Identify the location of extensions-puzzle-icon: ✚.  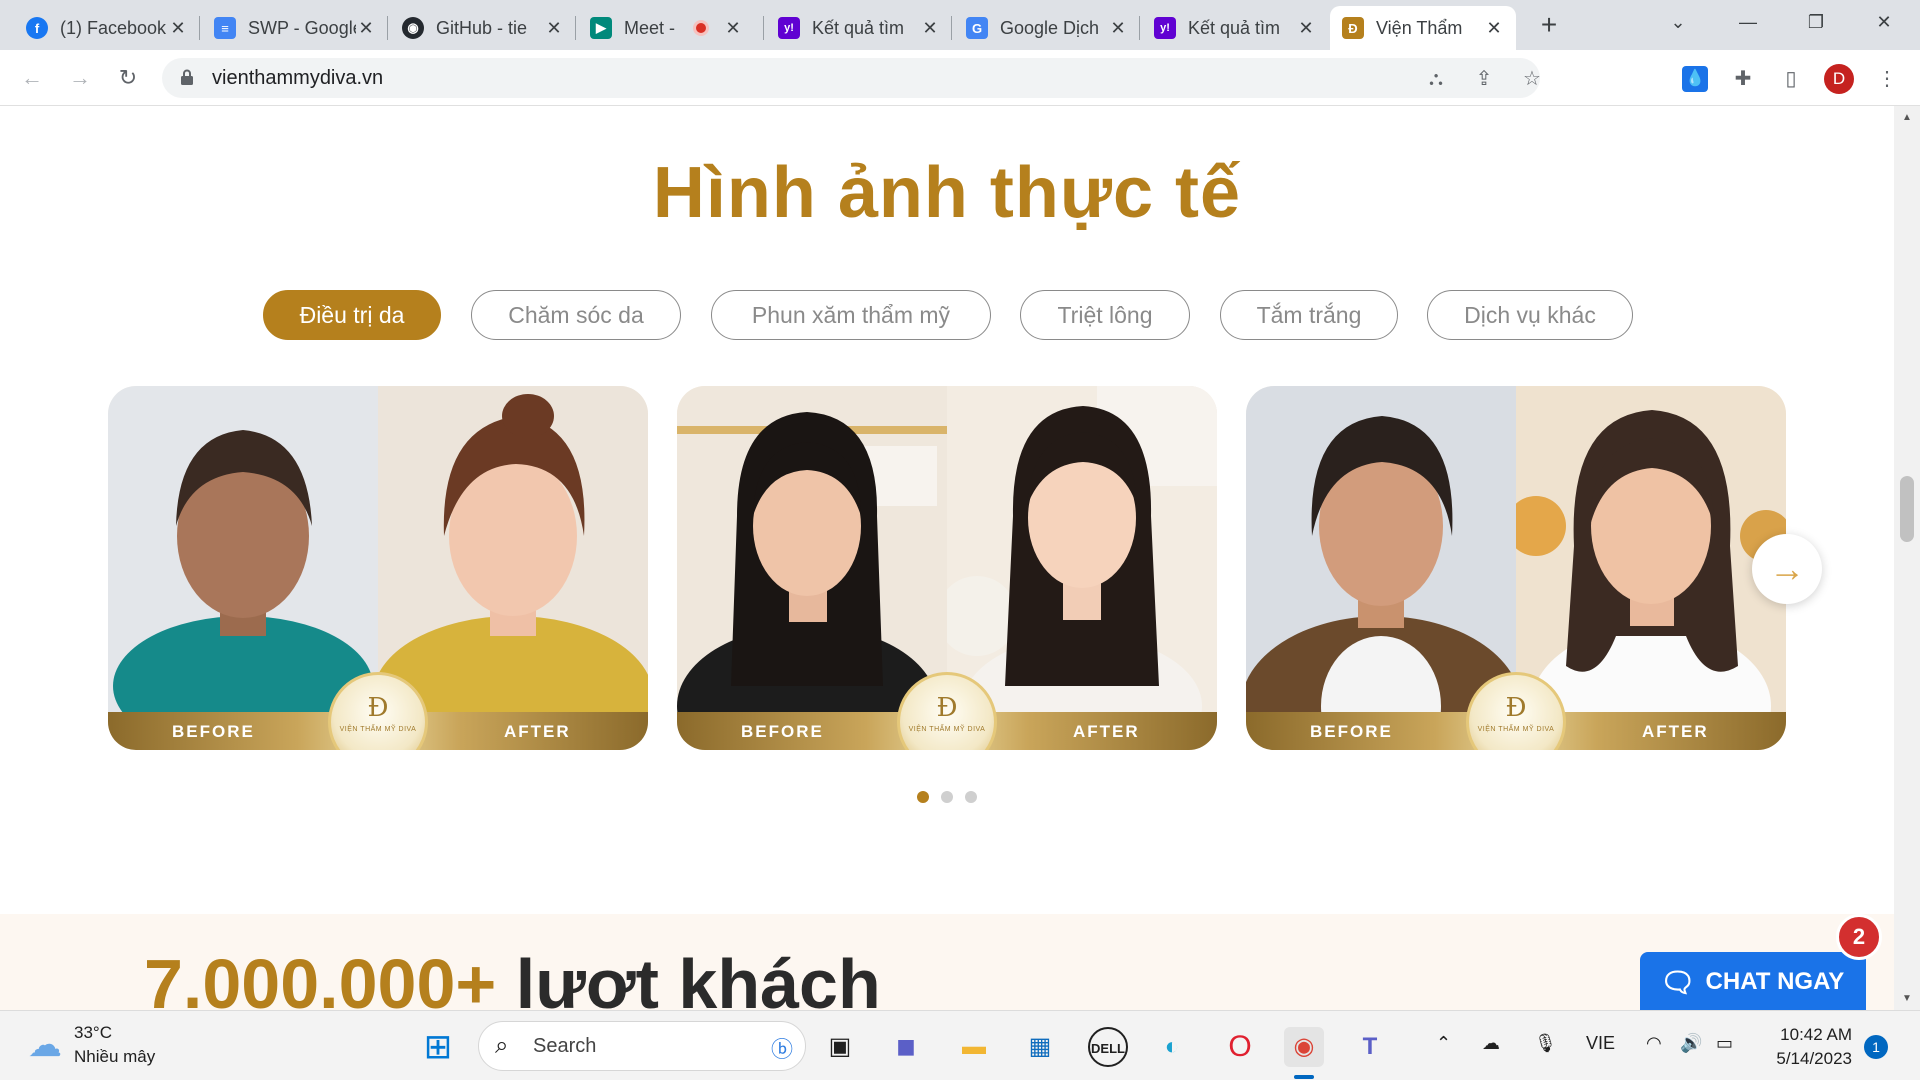
(1743, 79).